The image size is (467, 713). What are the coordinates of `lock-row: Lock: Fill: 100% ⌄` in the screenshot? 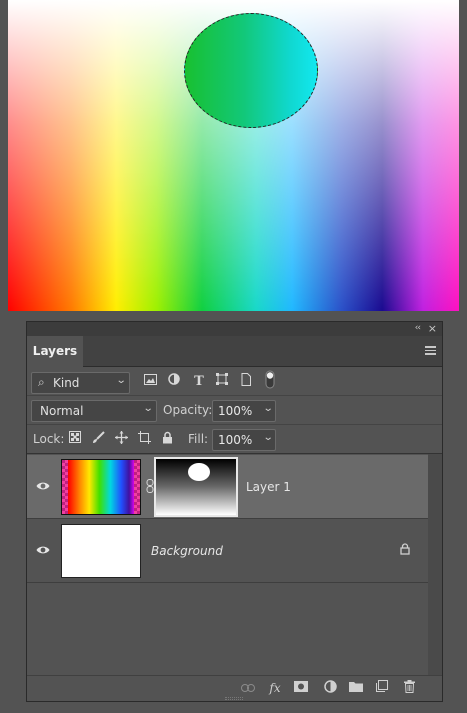 It's located at (234, 439).